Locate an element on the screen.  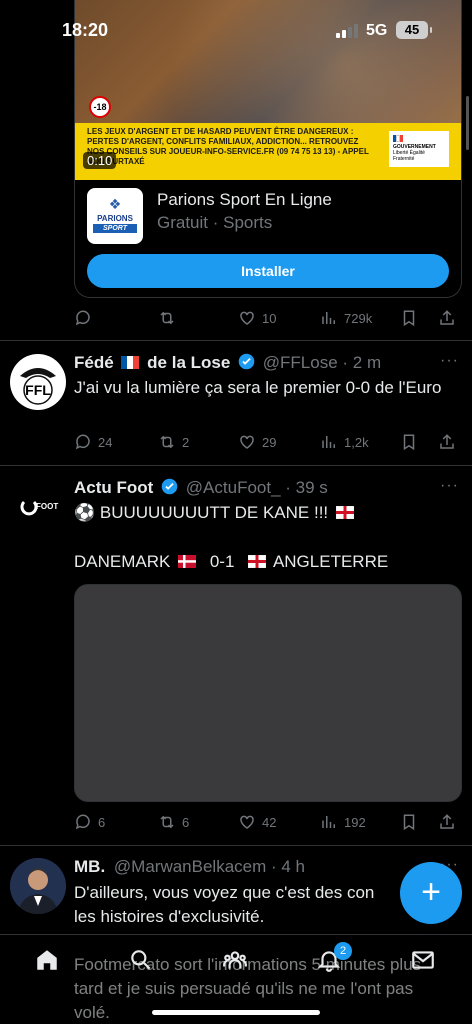
logo-text-top: PARIONS is located at coordinates (115, 218).